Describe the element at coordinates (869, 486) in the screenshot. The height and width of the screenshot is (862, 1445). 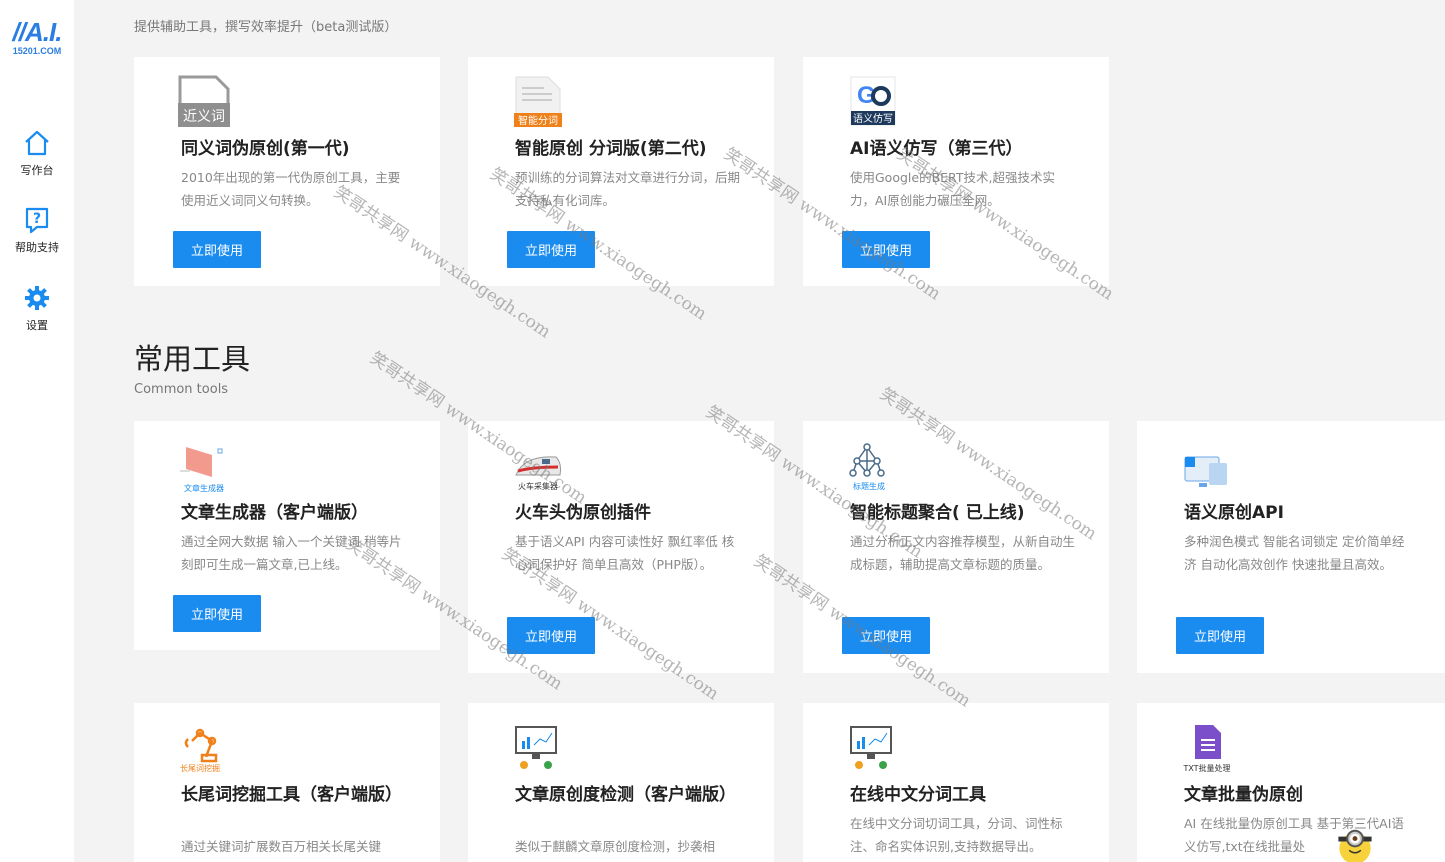
I see `svg-text: 标题生成` at that location.